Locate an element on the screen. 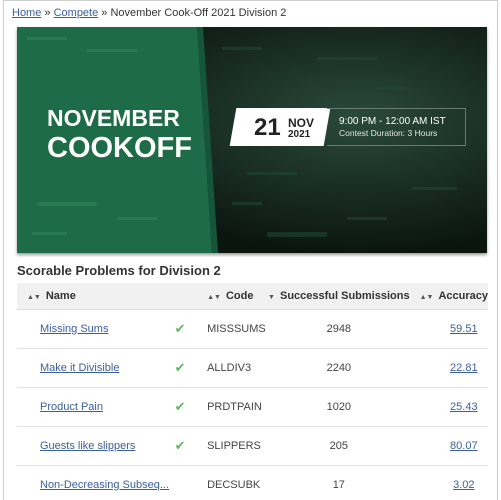 This screenshot has width=501, height=500. date-month: NOV is located at coordinates (301, 123).